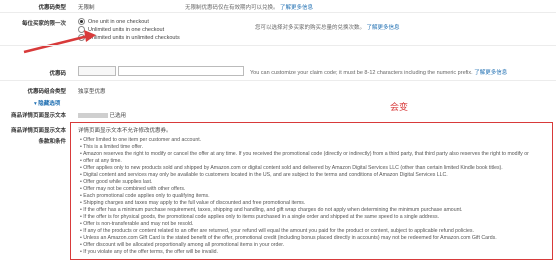  I want to click on red-arrow-annotation, so click(59, 42).